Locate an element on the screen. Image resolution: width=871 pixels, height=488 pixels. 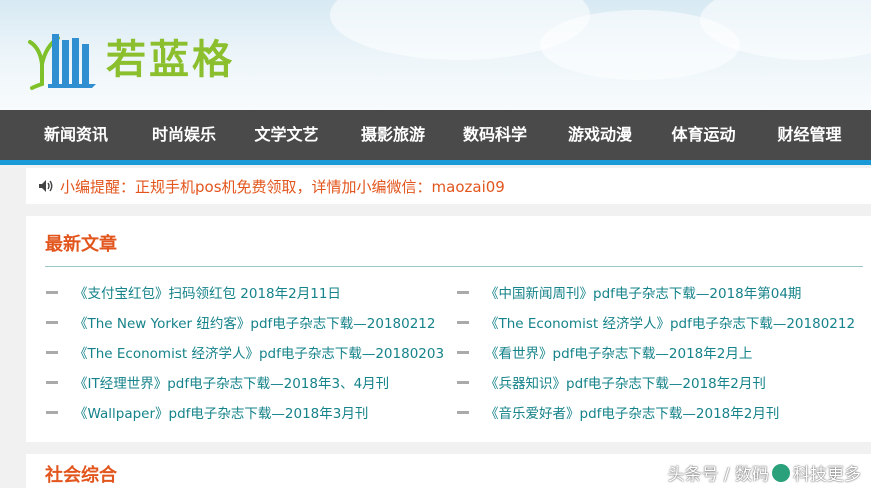
article-item: 《支付宝红包》扫码领红包 2018年2月11日 is located at coordinates (193, 292).